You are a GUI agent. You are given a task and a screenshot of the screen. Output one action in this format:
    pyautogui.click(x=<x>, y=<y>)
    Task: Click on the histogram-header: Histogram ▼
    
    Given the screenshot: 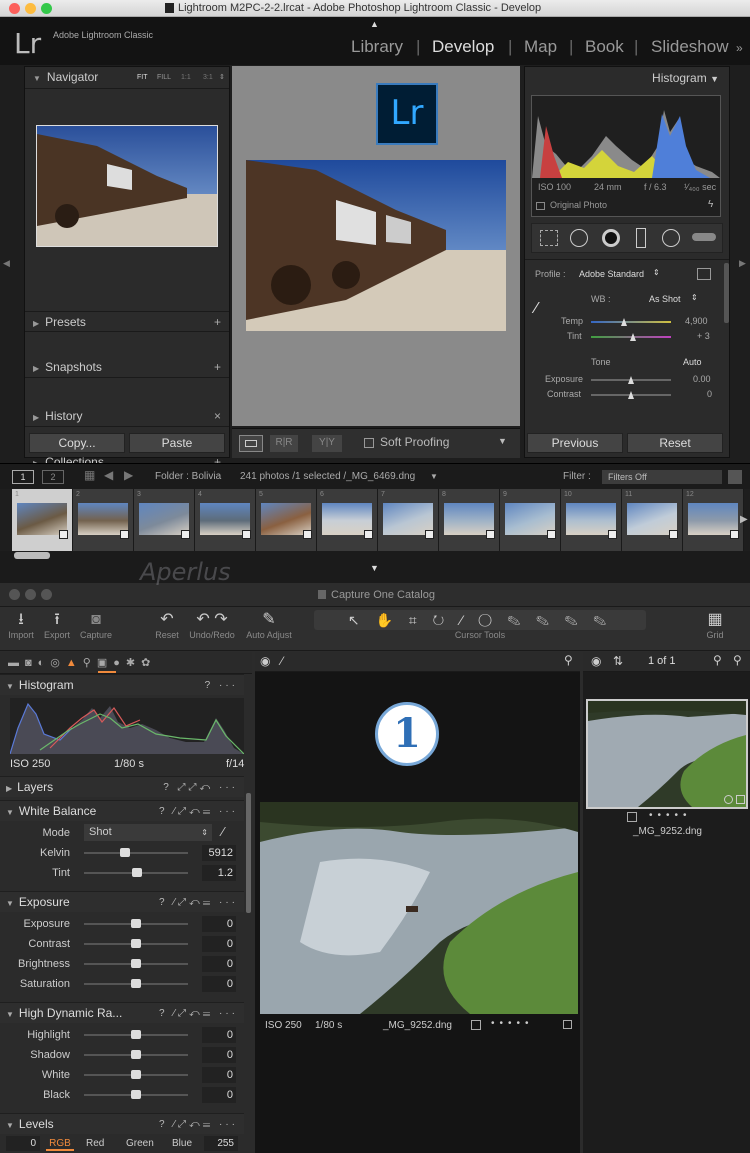 What is the action you would take?
    pyautogui.click(x=627, y=78)
    